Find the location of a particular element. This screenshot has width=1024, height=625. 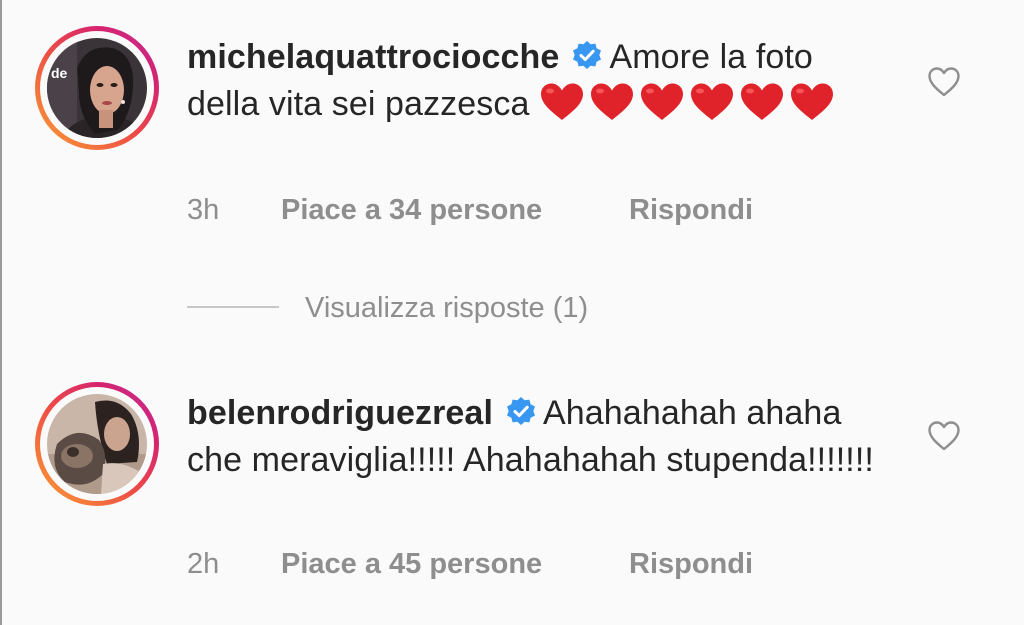

profile-photo: de is located at coordinates (97, 88).